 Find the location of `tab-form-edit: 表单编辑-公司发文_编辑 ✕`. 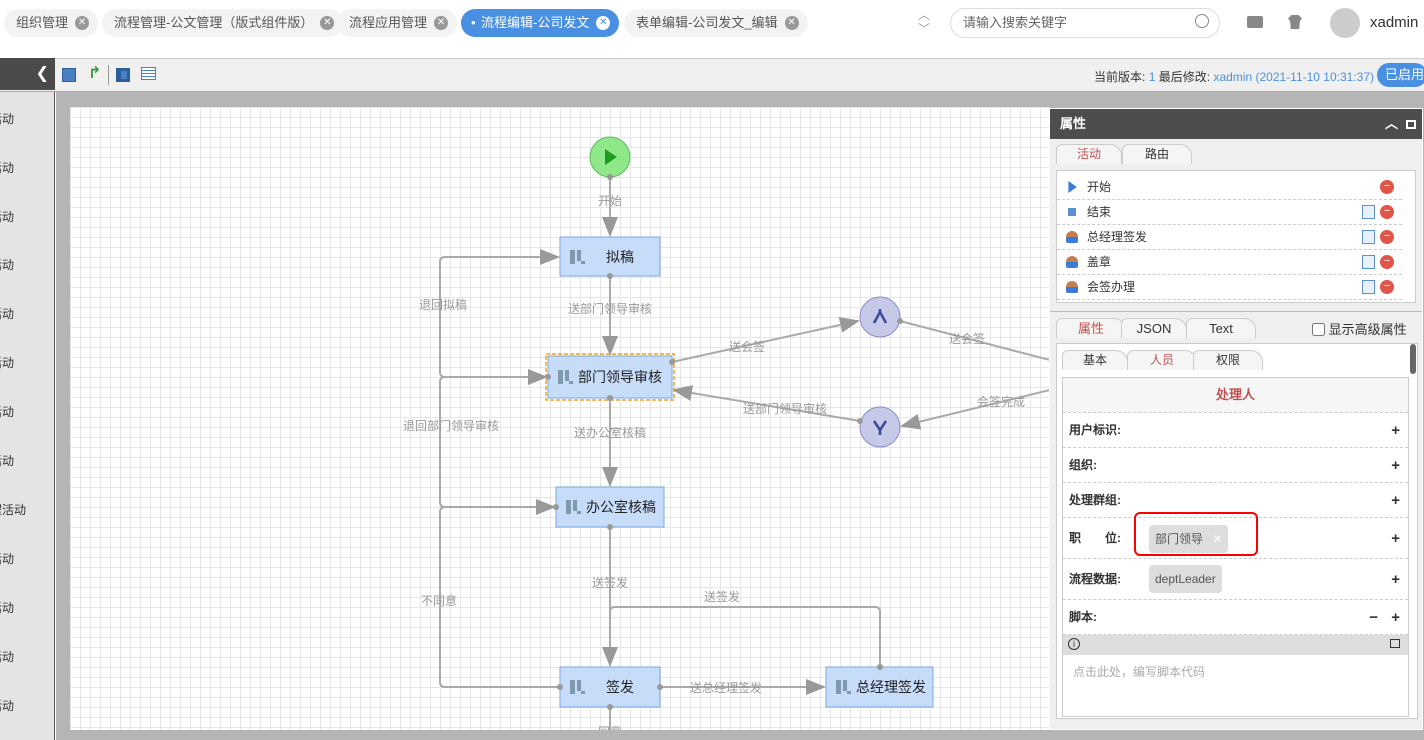

tab-form-edit: 表单编辑-公司发文_编辑 ✕ is located at coordinates (716, 23).